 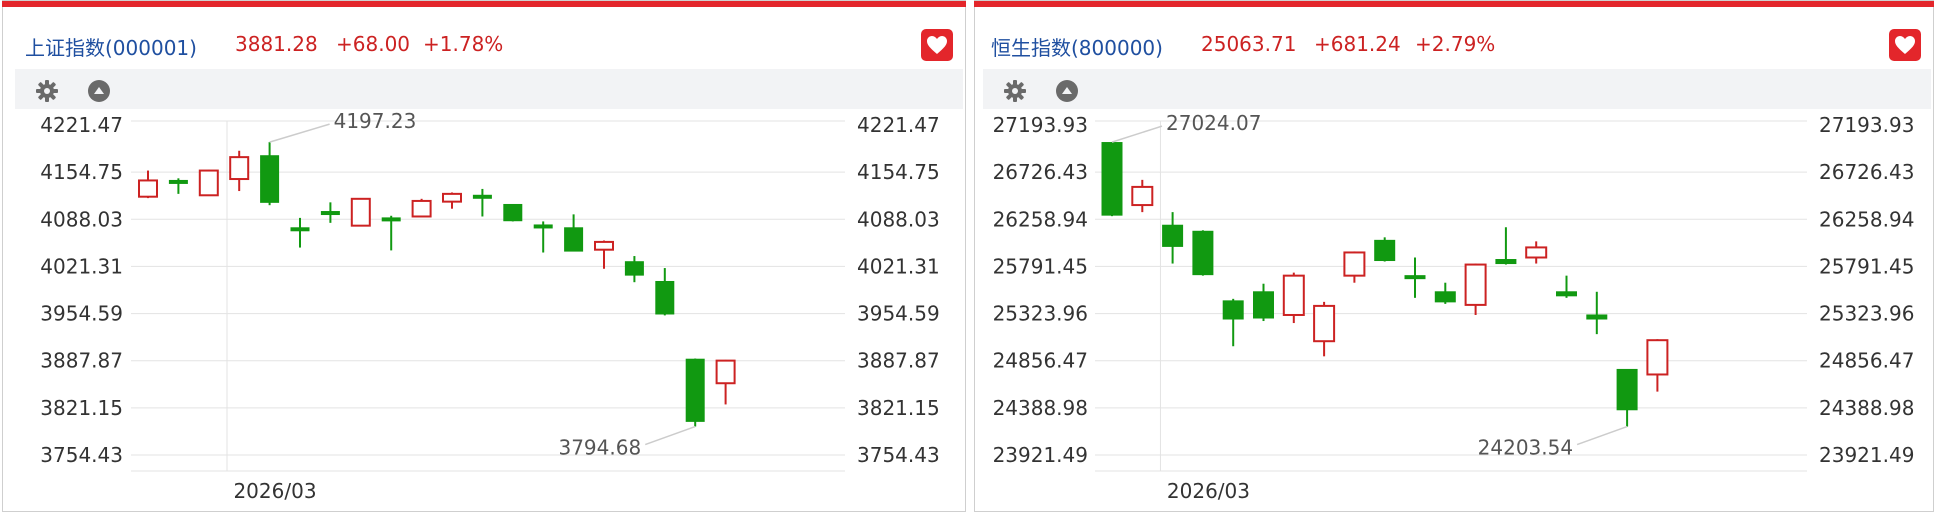 What do you see at coordinates (1213, 123) in the screenshot?
I see `high-value-label: 27024.07` at bounding box center [1213, 123].